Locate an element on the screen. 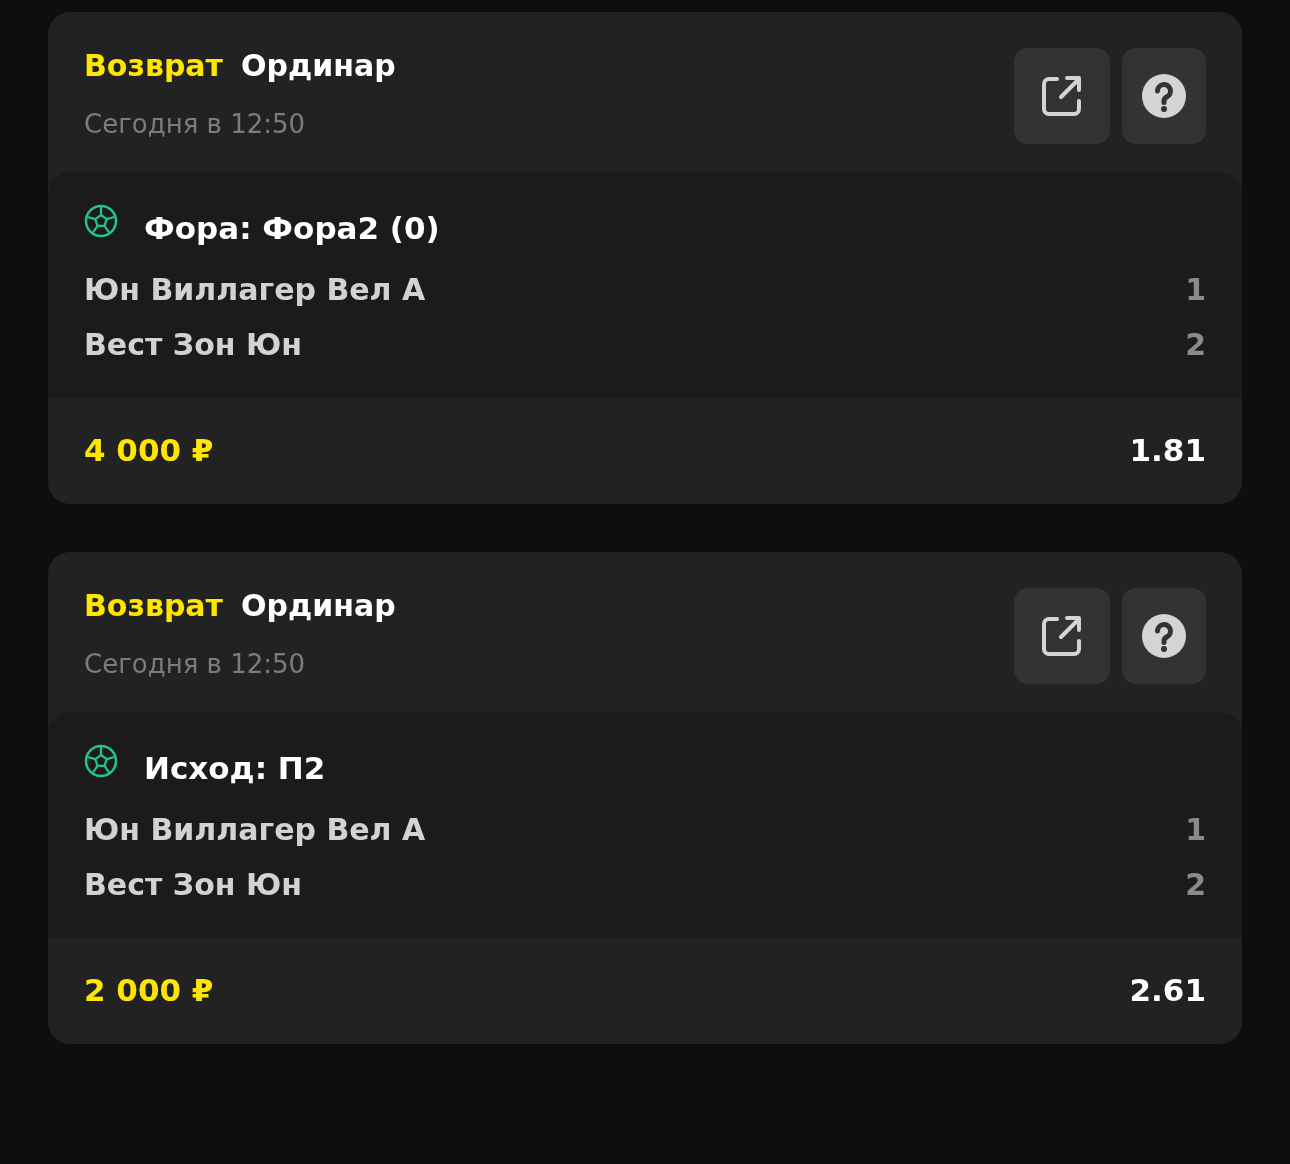  bet-amount: 2 000 ₽ is located at coordinates (149, 990).